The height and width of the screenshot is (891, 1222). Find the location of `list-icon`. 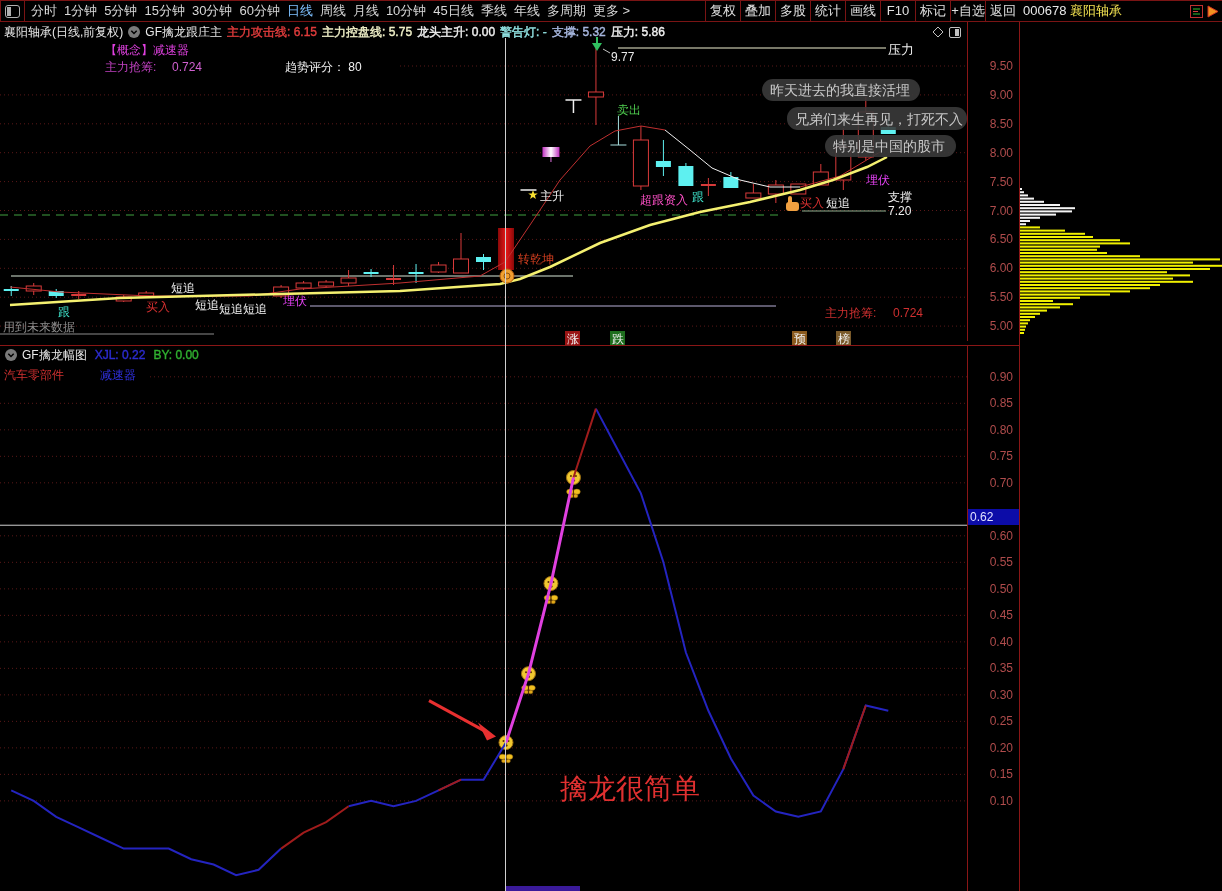

list-icon is located at coordinates (1196, 11).